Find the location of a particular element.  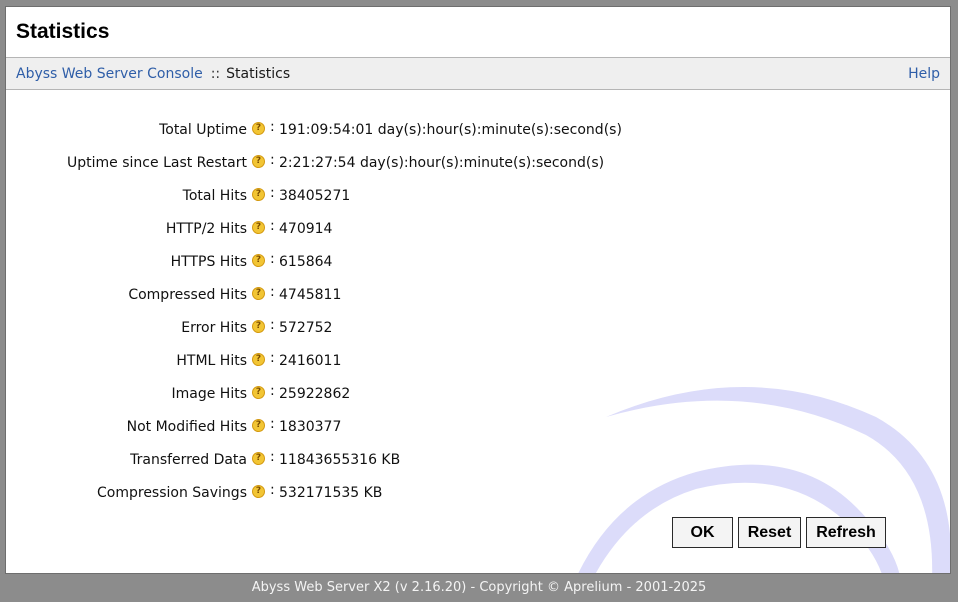

stat-label: Compressed Hits is located at coordinates (187, 295).